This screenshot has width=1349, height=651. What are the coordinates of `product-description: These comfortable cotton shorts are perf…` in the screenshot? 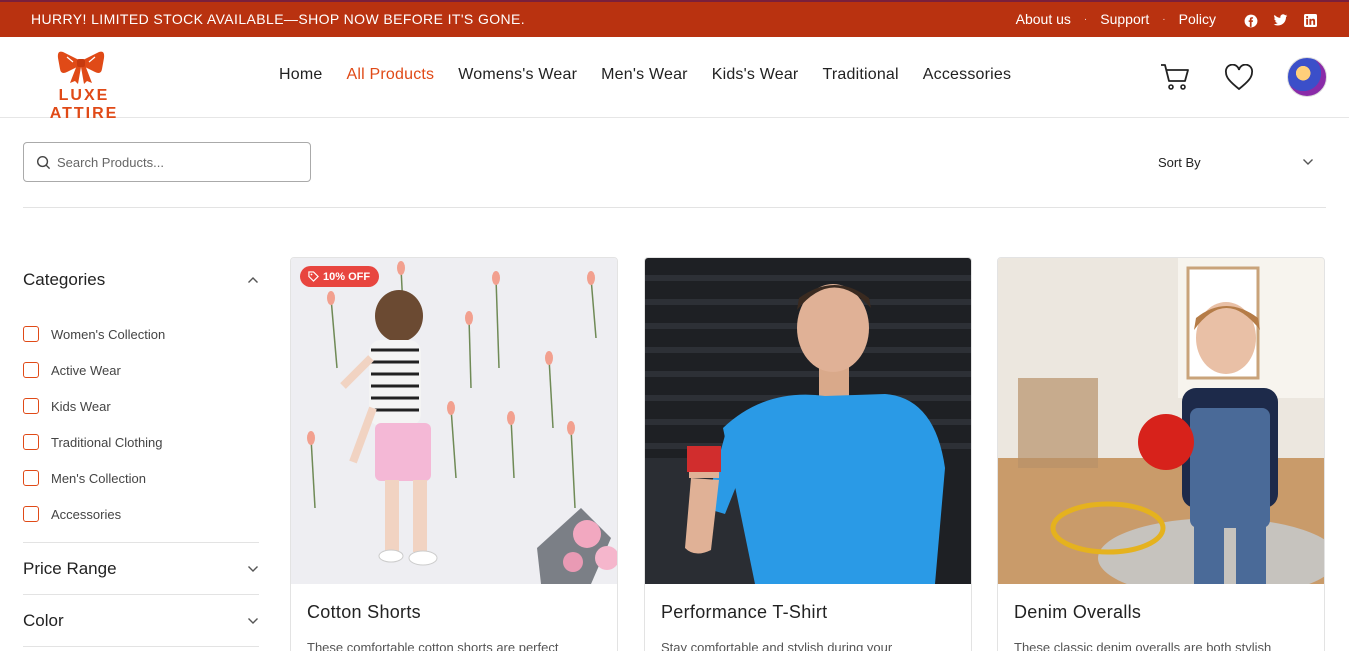 It's located at (433, 645).